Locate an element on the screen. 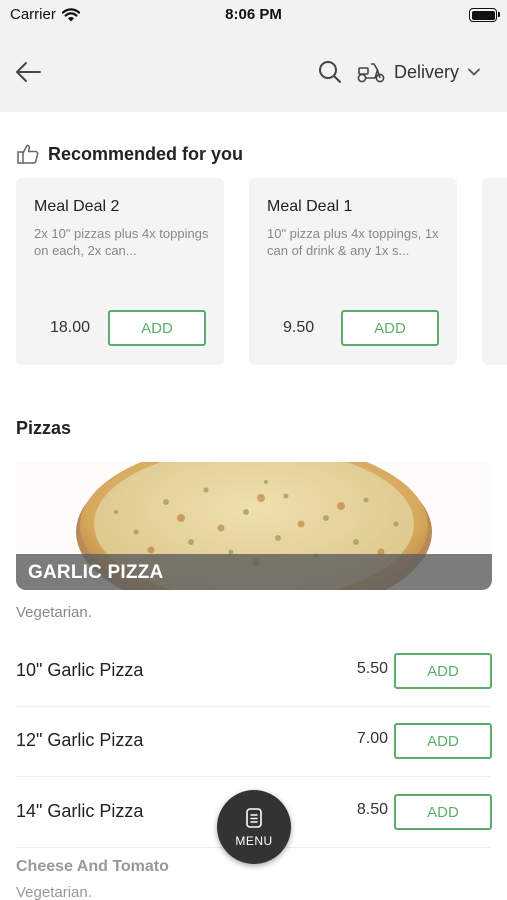  menu-item-price: 8.50 is located at coordinates (372, 809).